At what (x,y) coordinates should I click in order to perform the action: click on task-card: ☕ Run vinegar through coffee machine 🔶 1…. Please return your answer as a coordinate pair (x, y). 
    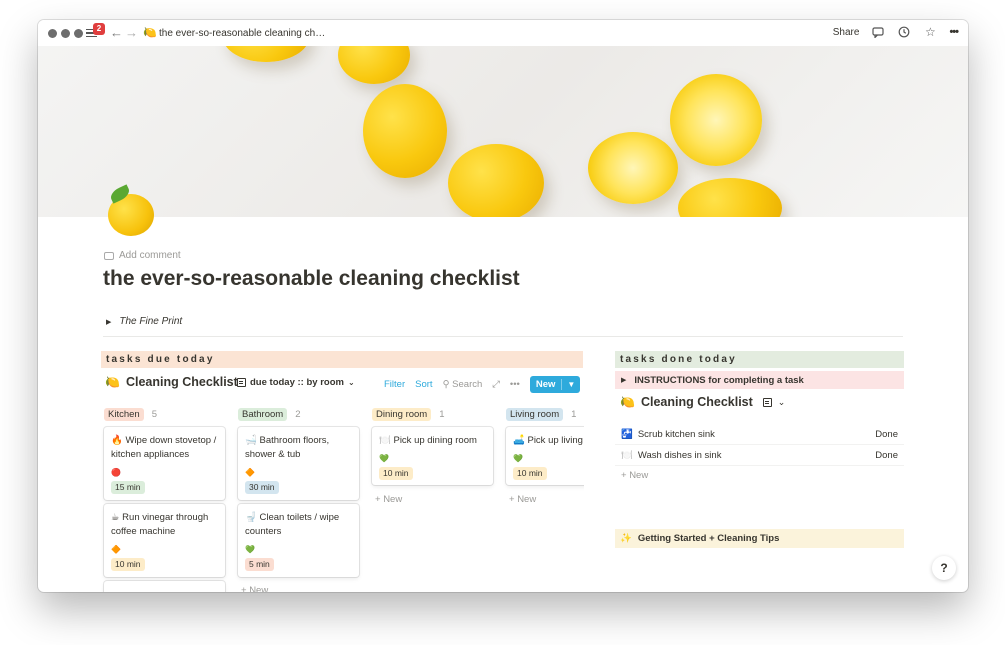
    Looking at the image, I should click on (164, 540).